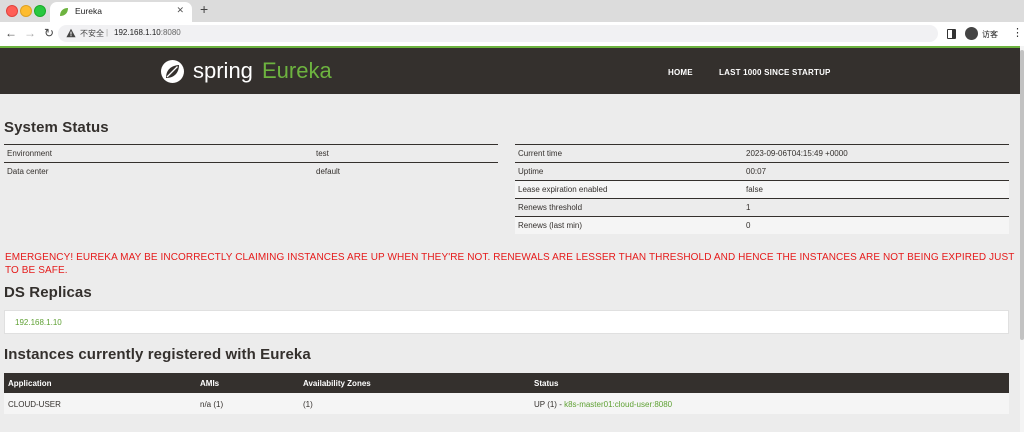 This screenshot has height=432, width=1024. What do you see at coordinates (748, 225) in the screenshot?
I see `kv-value: 0` at bounding box center [748, 225].